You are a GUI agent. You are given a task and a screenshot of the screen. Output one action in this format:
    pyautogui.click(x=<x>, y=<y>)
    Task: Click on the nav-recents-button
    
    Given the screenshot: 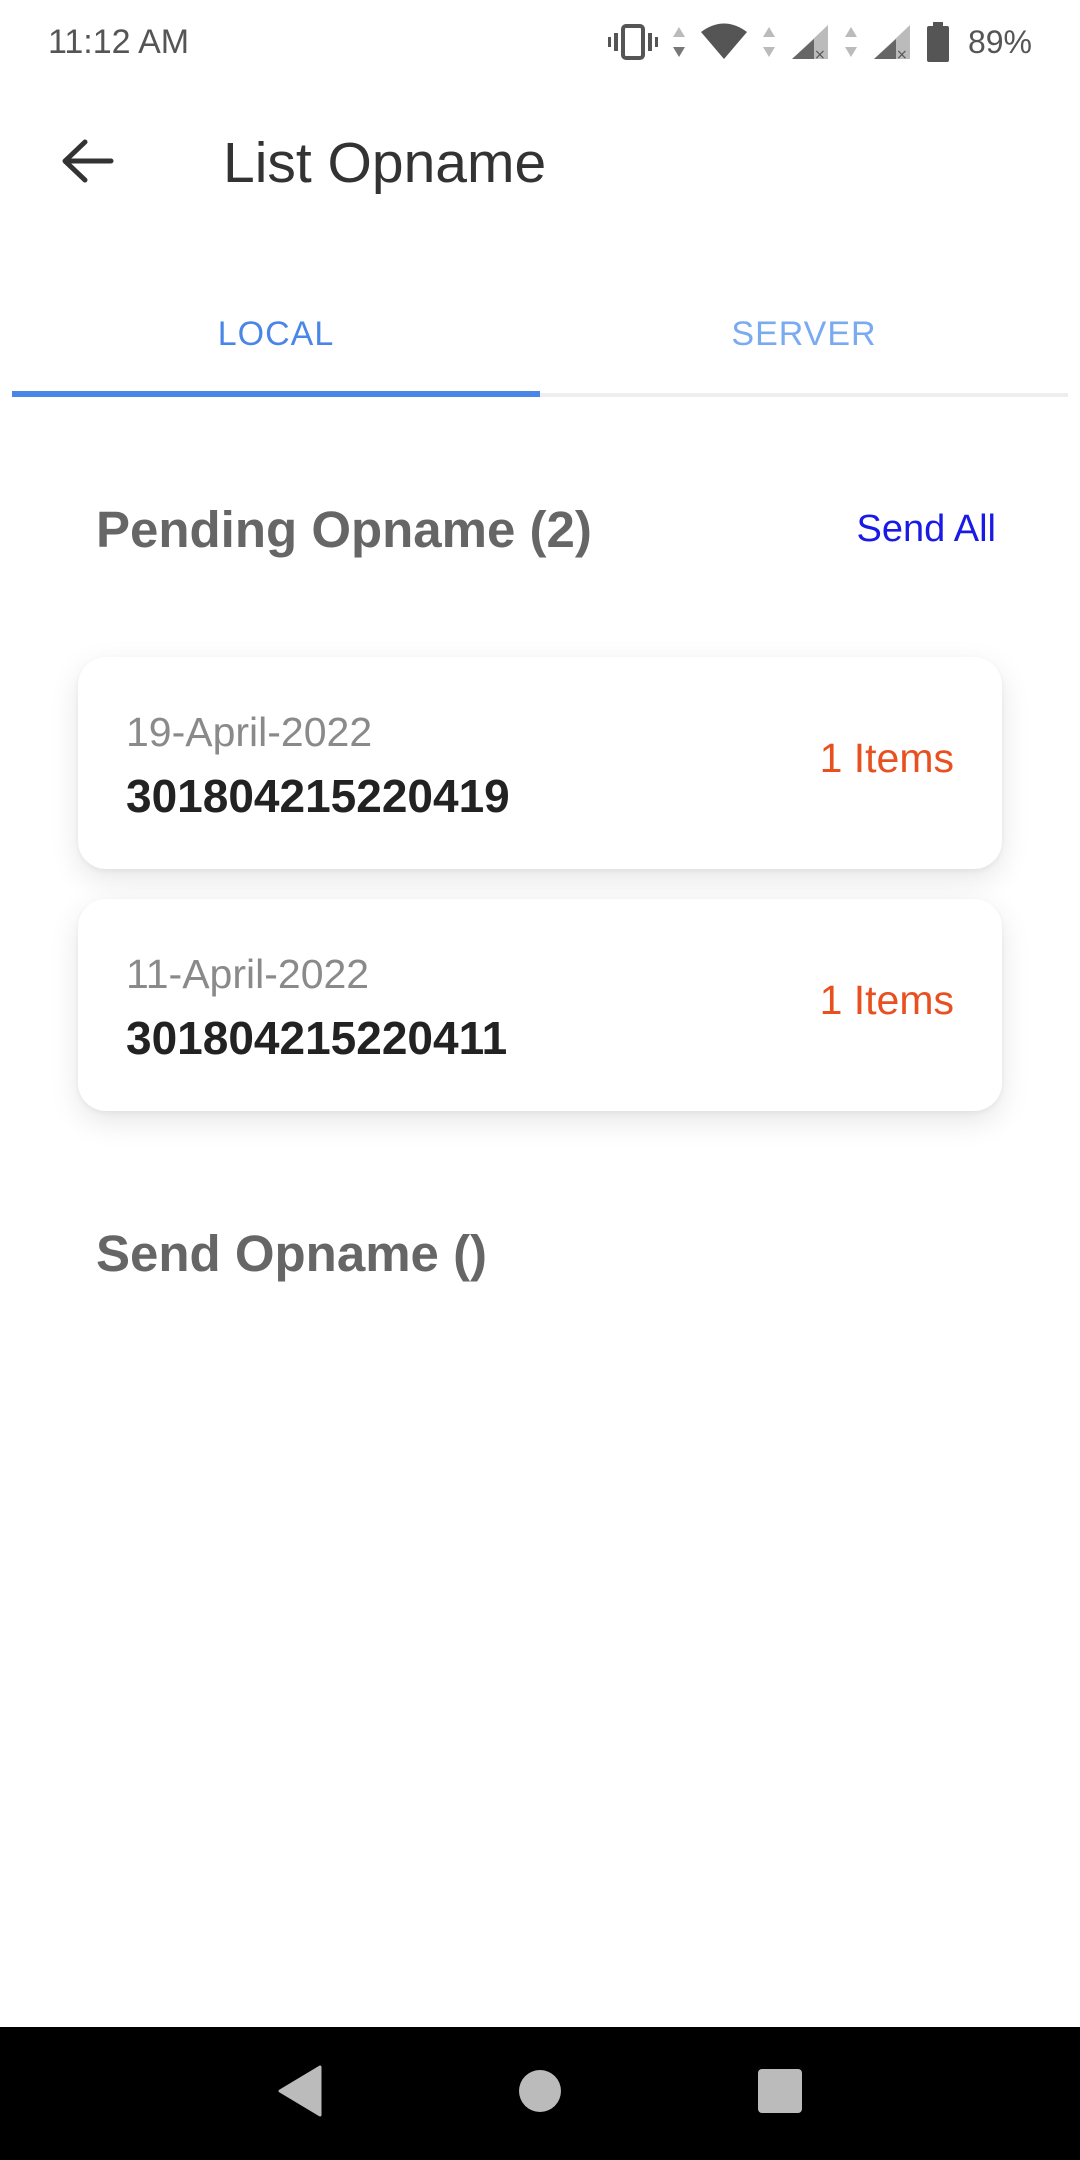 What is the action you would take?
    pyautogui.click(x=780, y=2094)
    